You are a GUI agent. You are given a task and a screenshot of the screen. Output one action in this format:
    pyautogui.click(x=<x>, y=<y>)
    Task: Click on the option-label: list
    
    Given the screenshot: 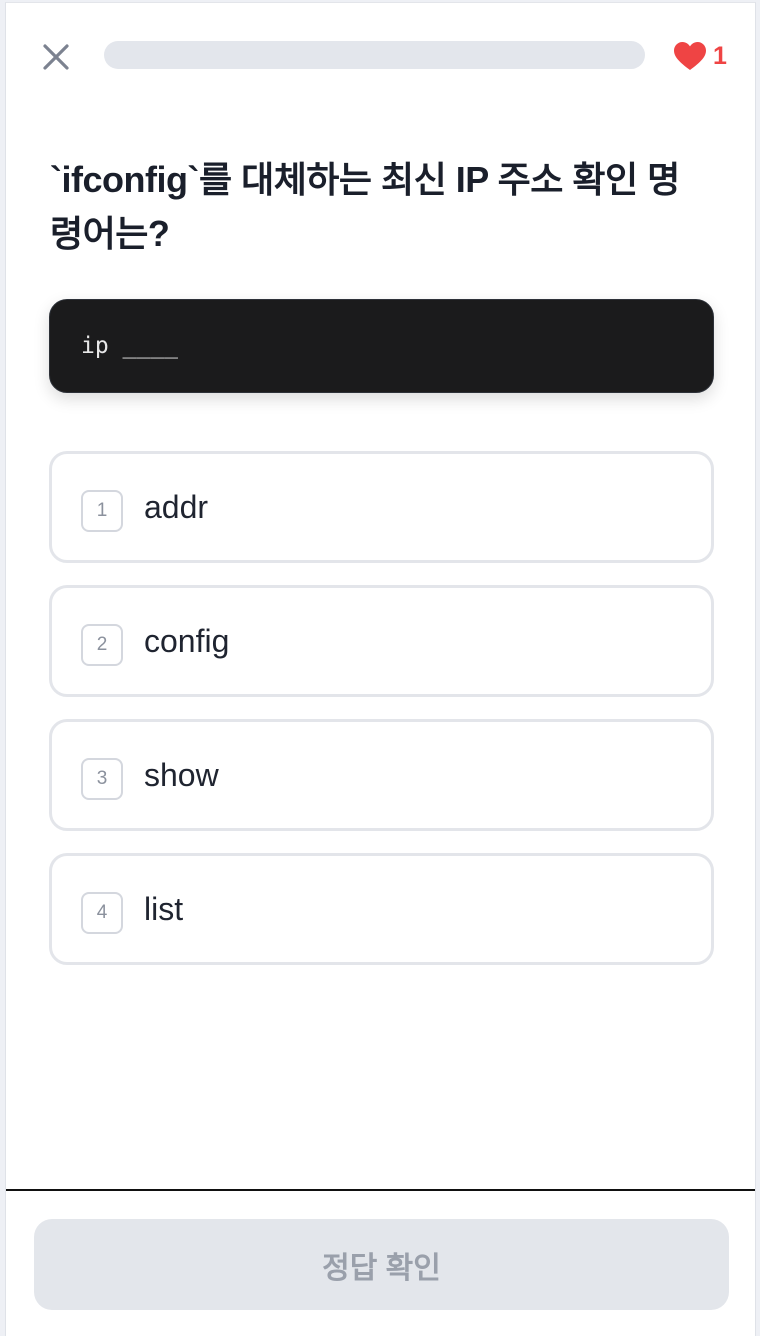 What is the action you would take?
    pyautogui.click(x=164, y=908)
    